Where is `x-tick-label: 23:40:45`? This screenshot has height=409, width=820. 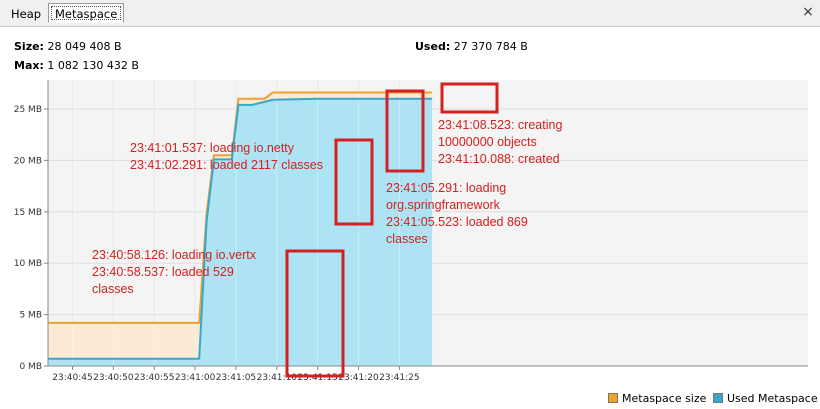
x-tick-label: 23:40:45 is located at coordinates (72, 378).